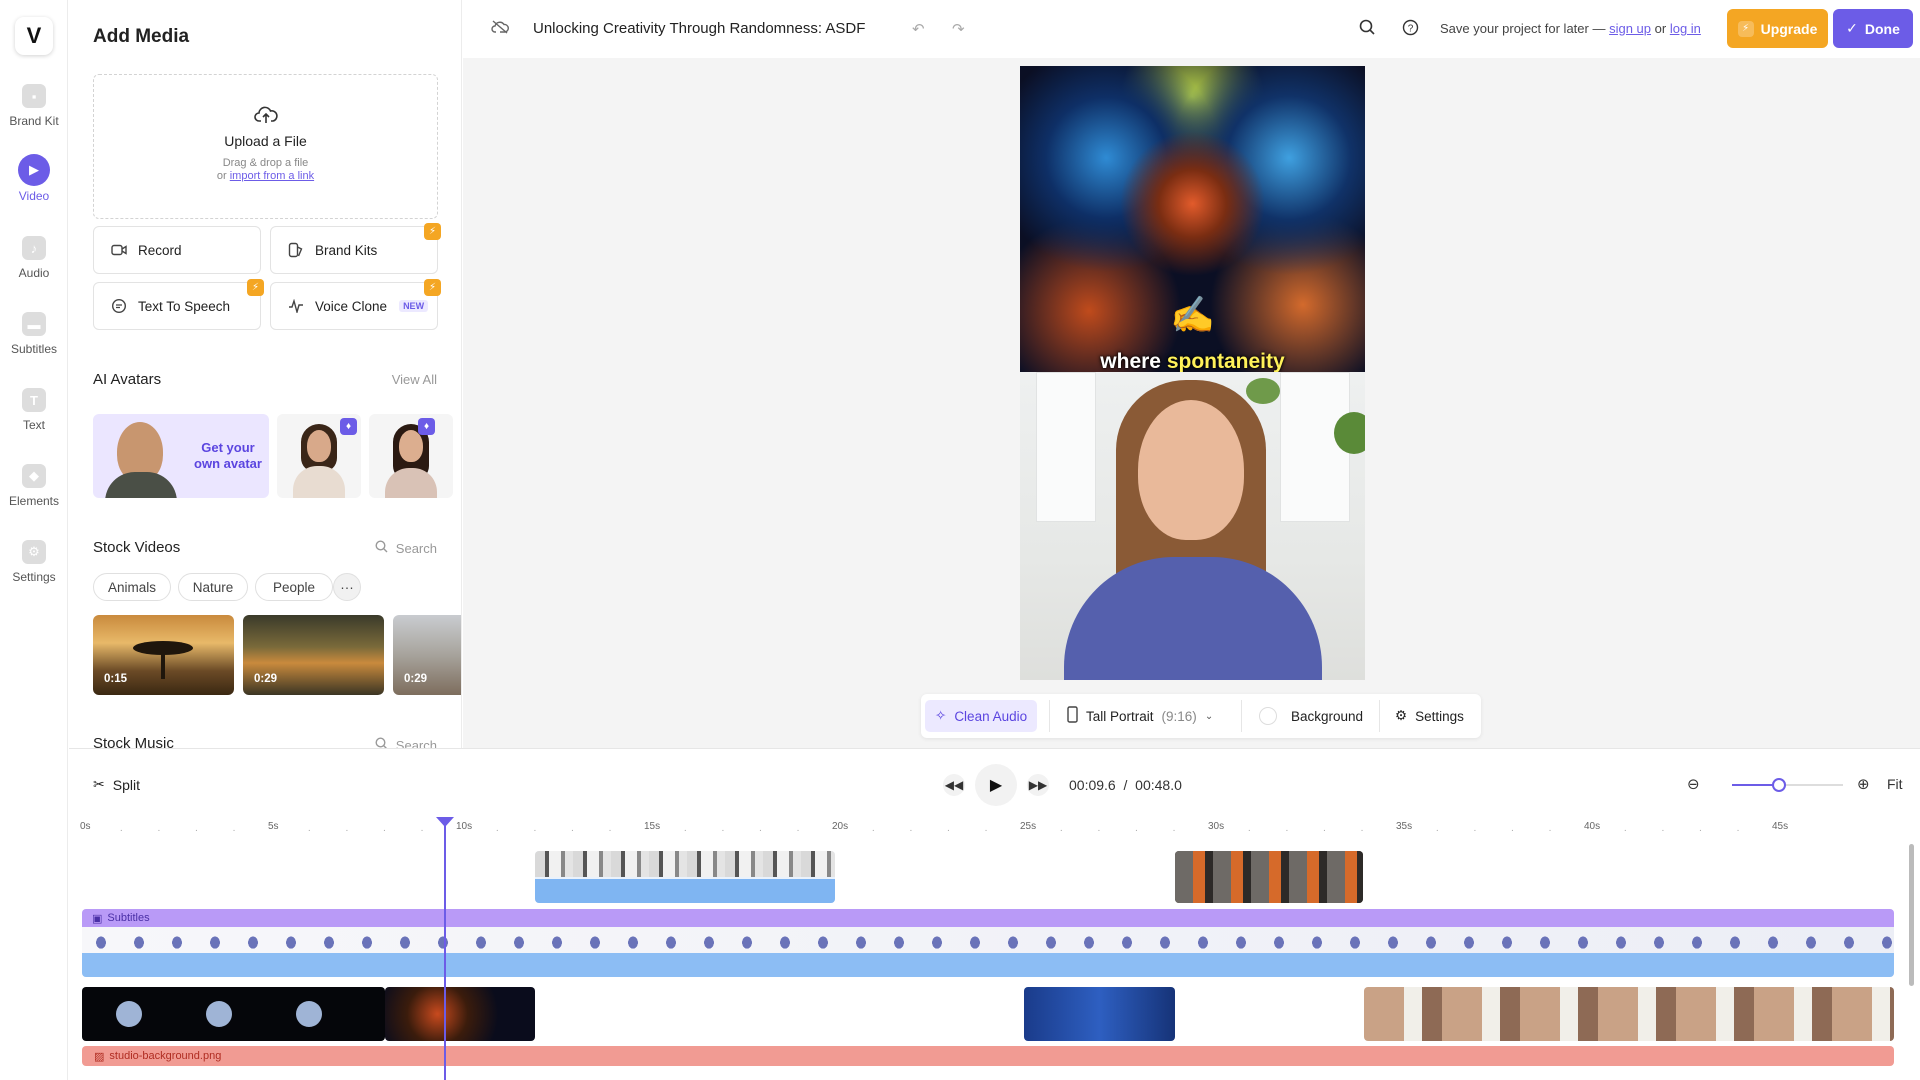 The width and height of the screenshot is (1920, 1080). I want to click on video-preview: ✍️ where spontaneity, so click(1192, 373).